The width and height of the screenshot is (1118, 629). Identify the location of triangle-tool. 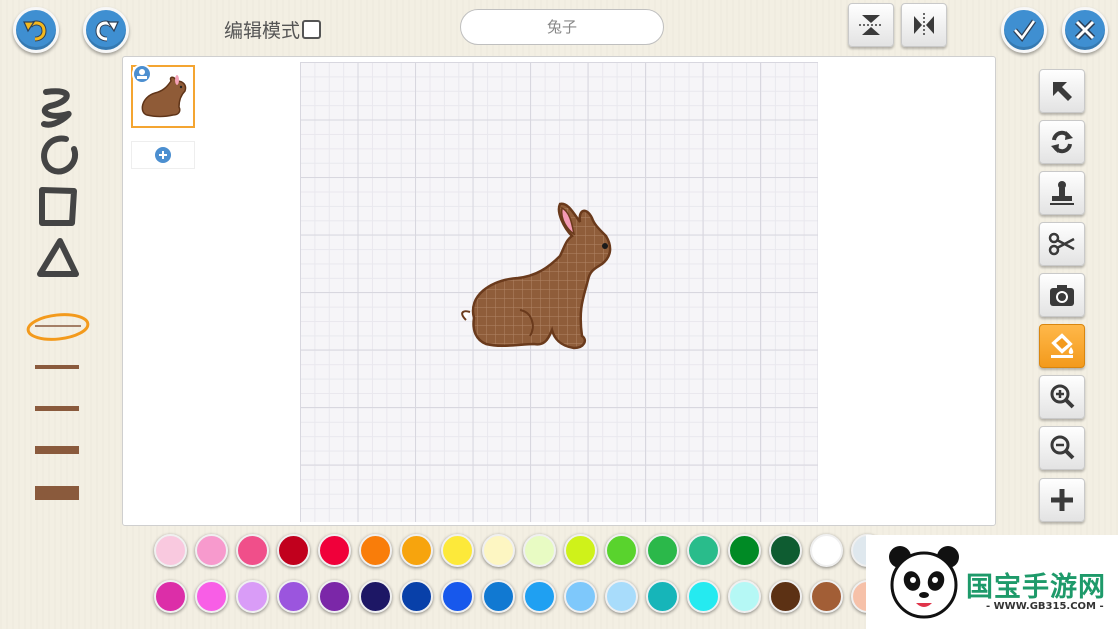
(58, 258).